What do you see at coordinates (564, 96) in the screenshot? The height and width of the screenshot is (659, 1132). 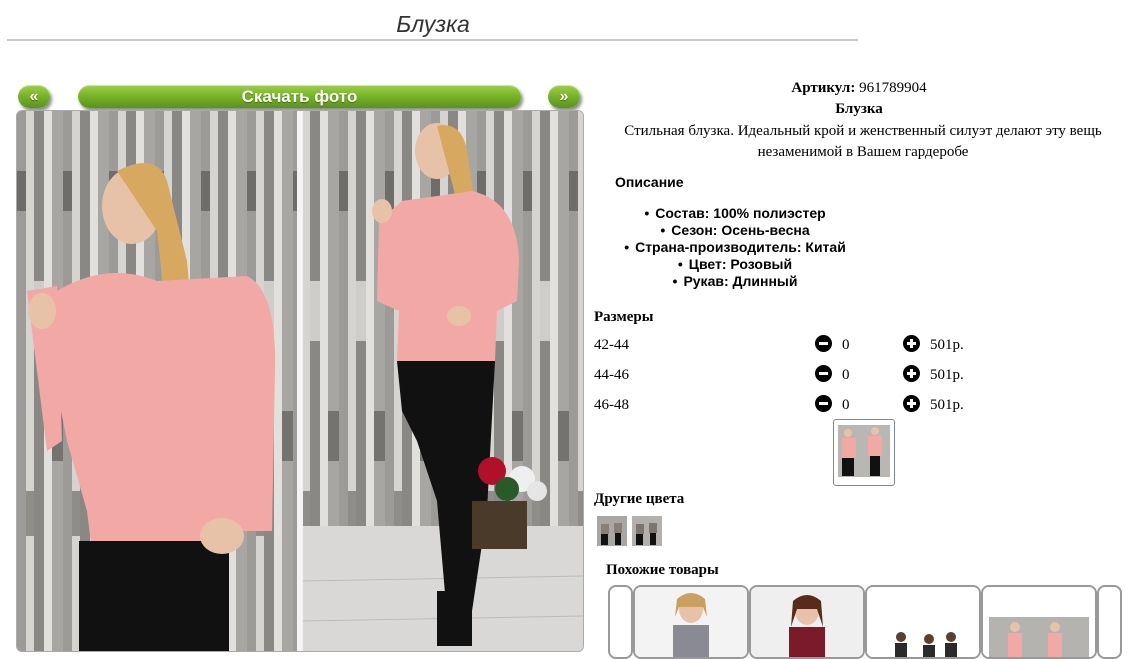 I see `next-photo-button: »` at bounding box center [564, 96].